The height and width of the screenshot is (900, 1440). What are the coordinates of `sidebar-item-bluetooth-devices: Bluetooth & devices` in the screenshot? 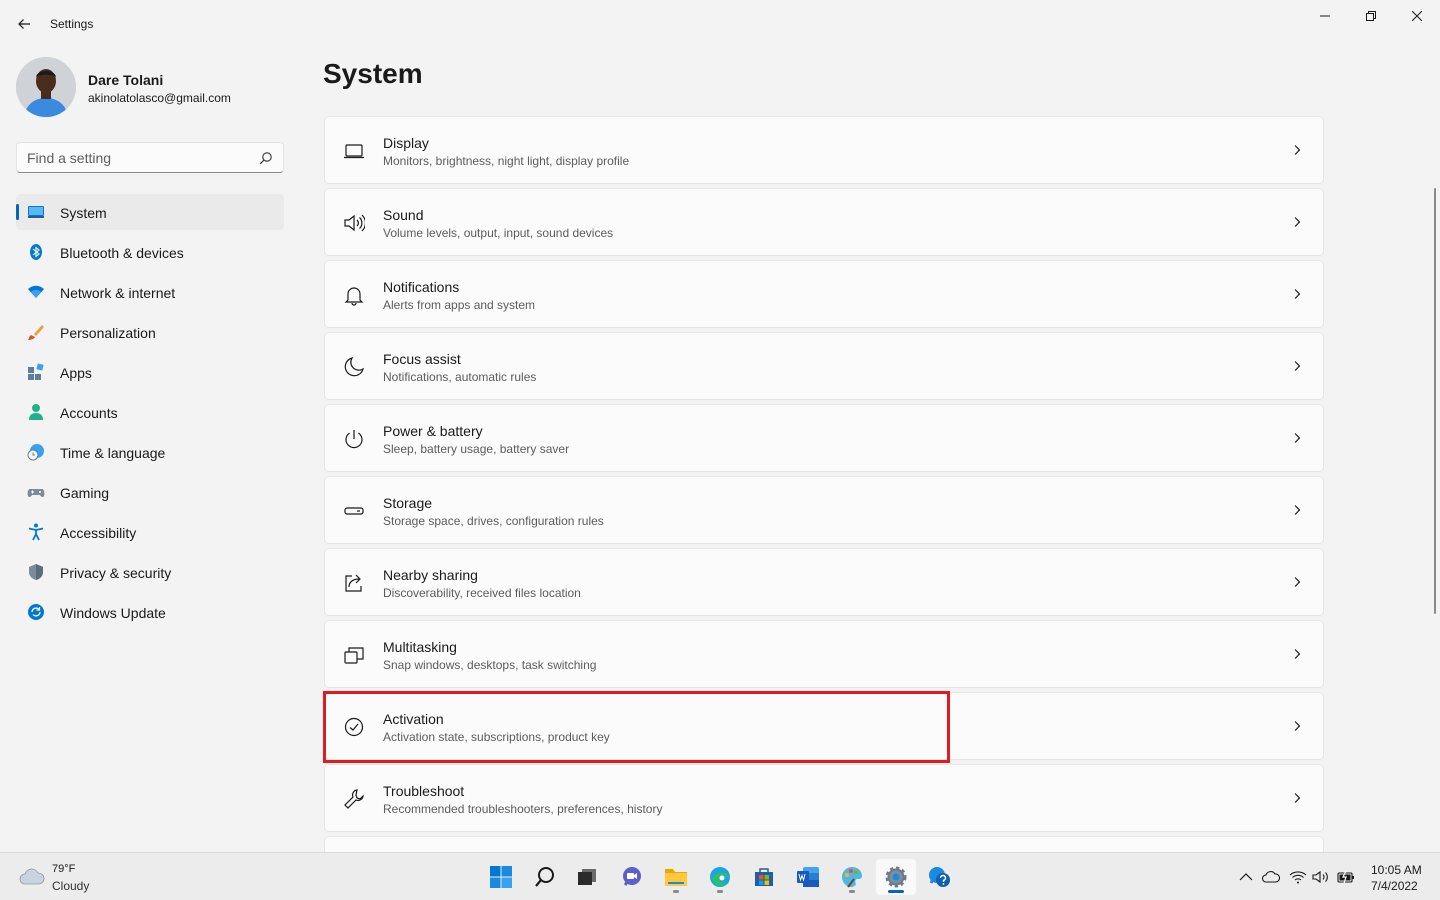 It's located at (150, 252).